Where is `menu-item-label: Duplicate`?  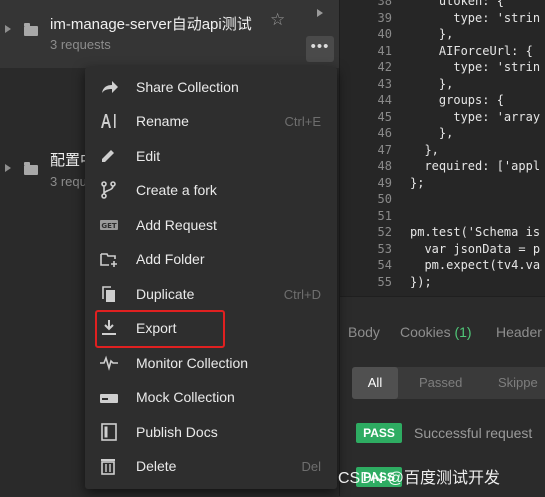
menu-item-label: Duplicate is located at coordinates (165, 294).